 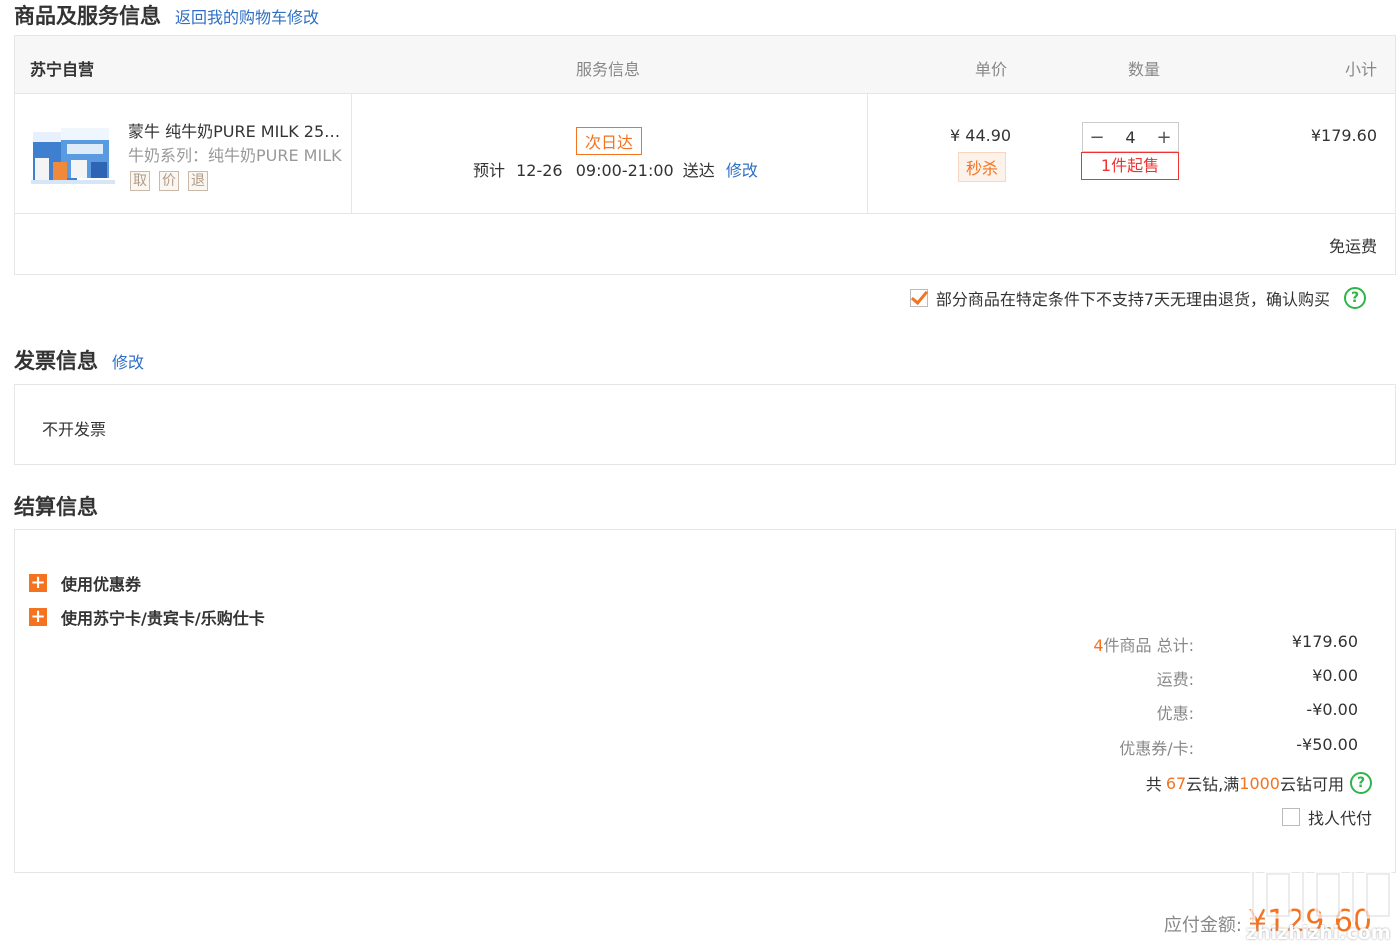 I want to click on coins-prefix: 共, so click(x=1153, y=784).